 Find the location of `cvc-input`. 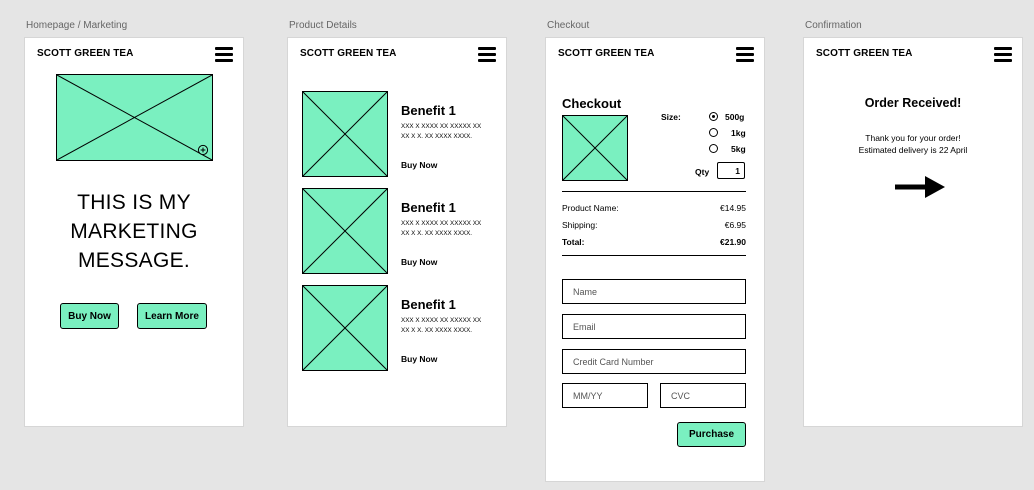

cvc-input is located at coordinates (703, 395).